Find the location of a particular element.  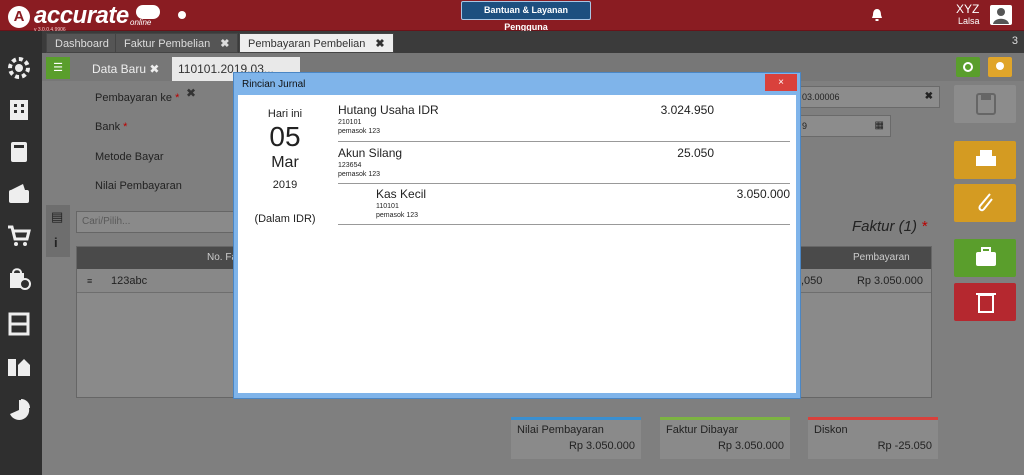

cloud-icon is located at coordinates (148, 12).